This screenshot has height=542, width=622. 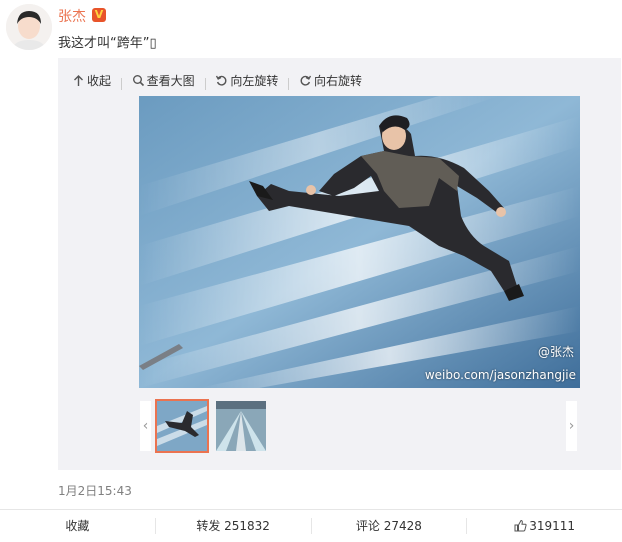 I want to click on thumbnail-prev-button: ‹, so click(x=145, y=426).